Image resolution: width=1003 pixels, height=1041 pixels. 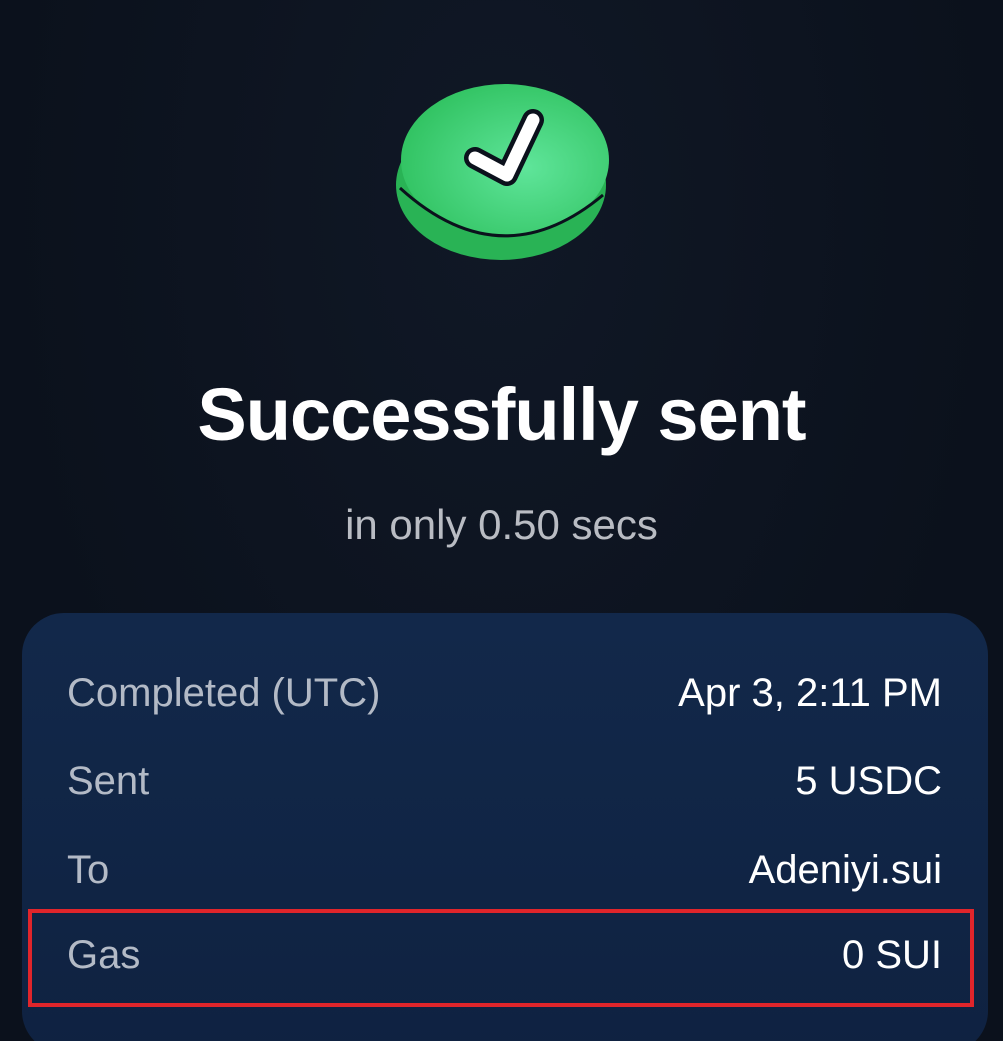 What do you see at coordinates (810, 692) in the screenshot?
I see `detail-value: Apr 3, 2:11 PM` at bounding box center [810, 692].